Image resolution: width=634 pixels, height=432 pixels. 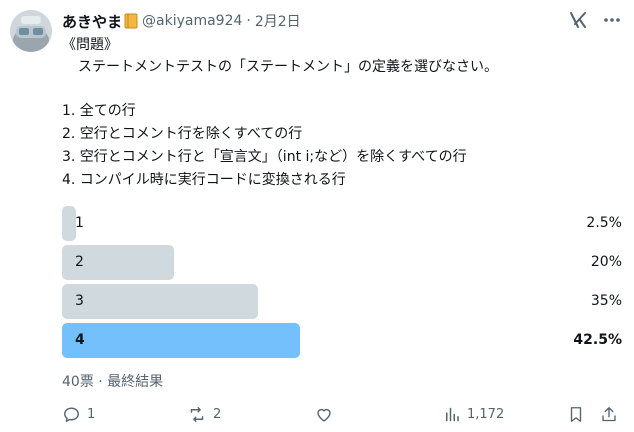 I want to click on poll-percent: 20%, so click(x=606, y=262).